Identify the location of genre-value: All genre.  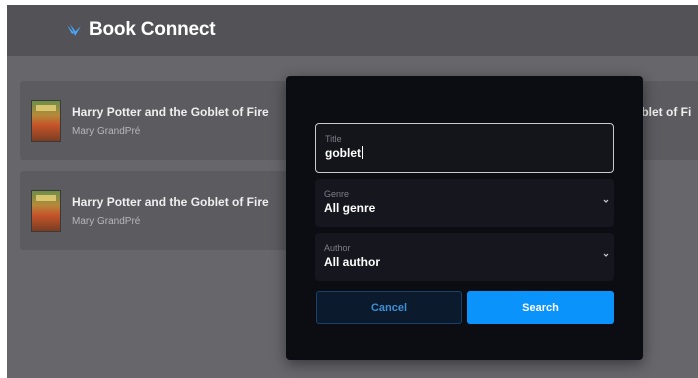
(350, 208).